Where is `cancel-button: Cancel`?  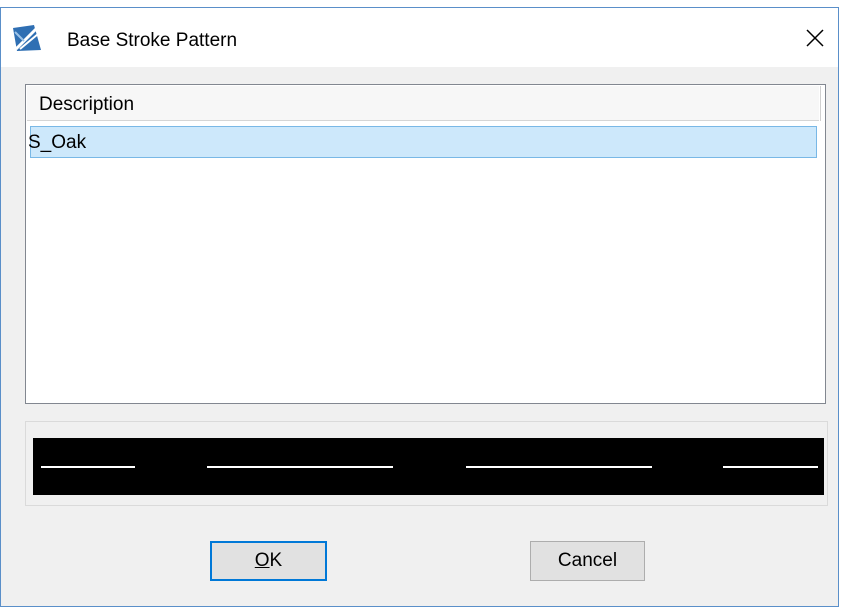
cancel-button: Cancel is located at coordinates (587, 561).